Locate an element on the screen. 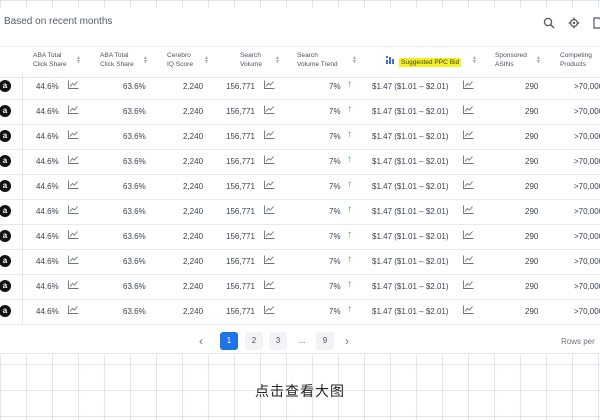 The width and height of the screenshot is (600, 420). column-header-cerebro-iq-score: Cerebro IQ Score ▲ ▼ is located at coordinates (188, 60).